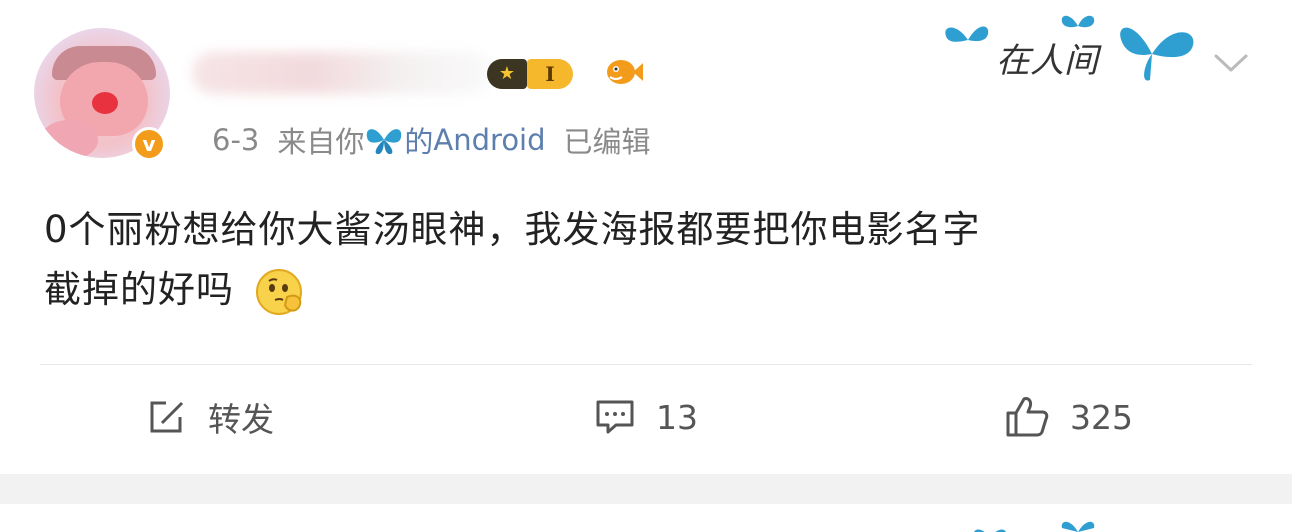 The height and width of the screenshot is (532, 1292). Describe the element at coordinates (677, 417) in the screenshot. I see `comment-count: 13` at that location.